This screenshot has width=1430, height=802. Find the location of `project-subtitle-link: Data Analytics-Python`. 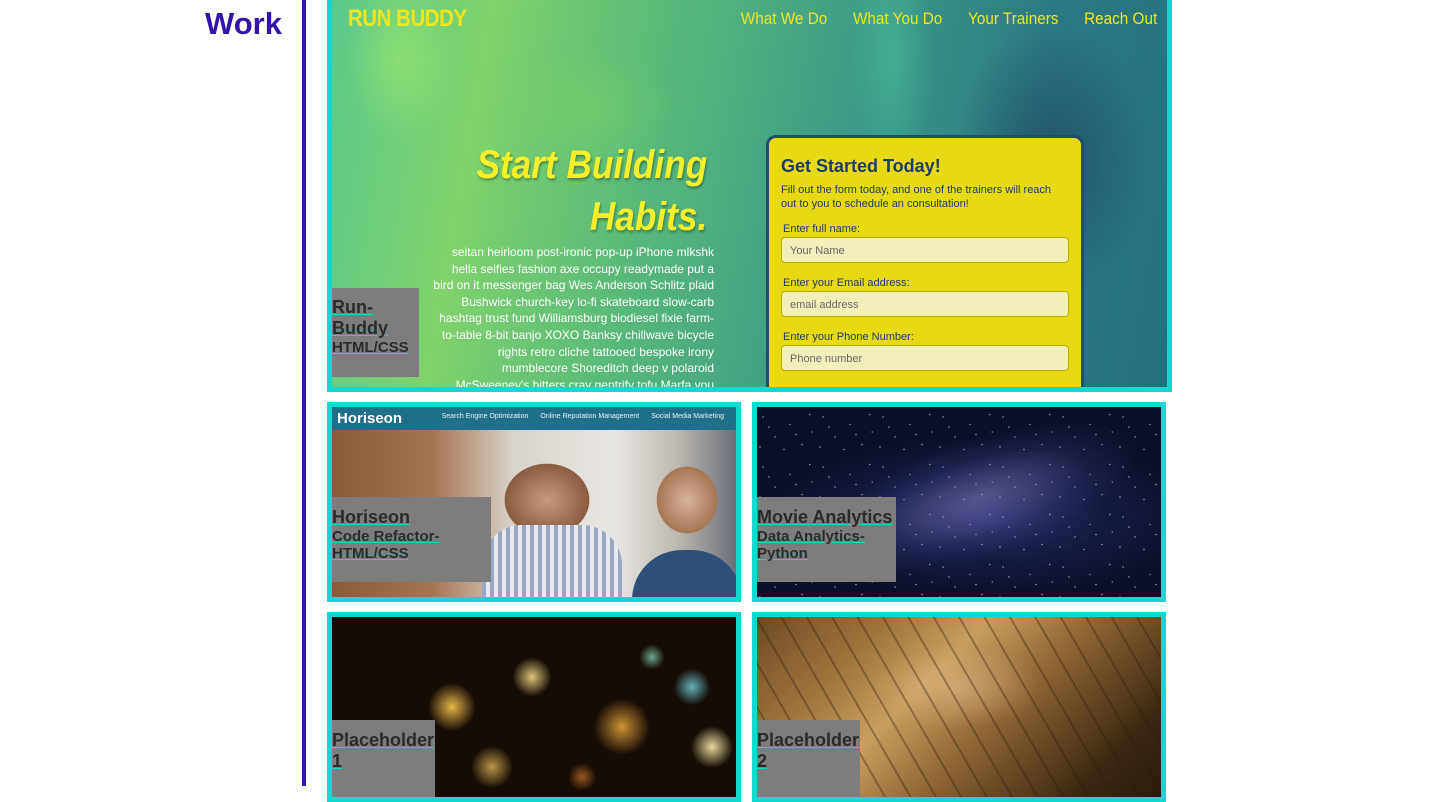

project-subtitle-link: Data Analytics-Python is located at coordinates (826, 545).